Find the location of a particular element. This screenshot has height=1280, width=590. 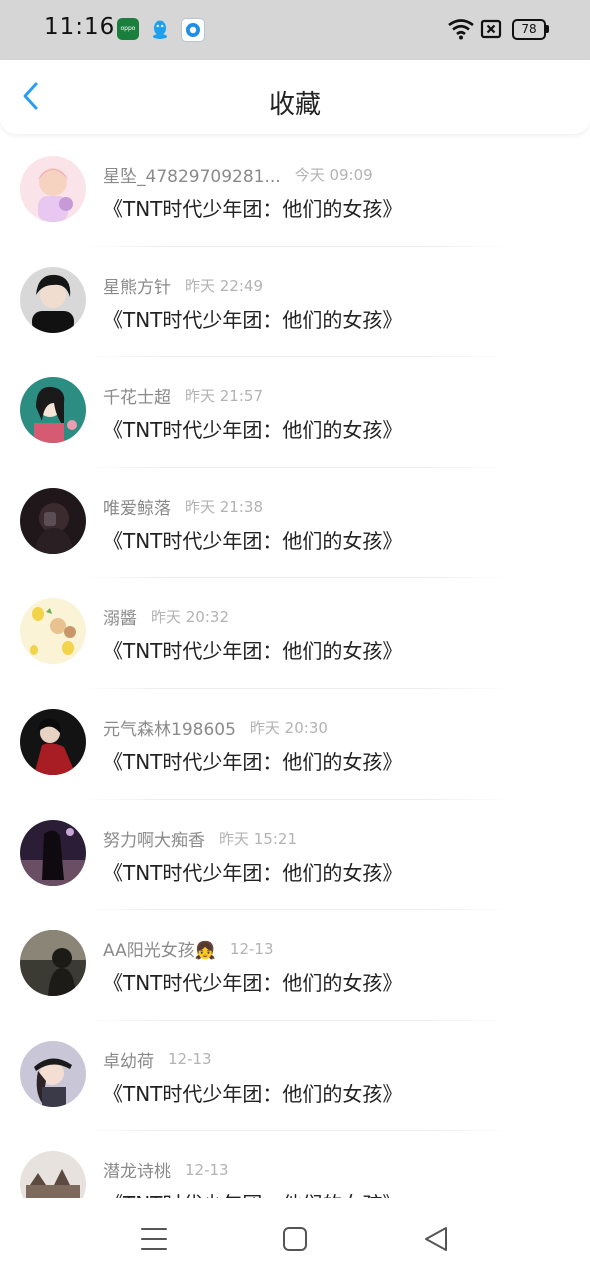

item-time: 昨天 15:21 is located at coordinates (258, 838).